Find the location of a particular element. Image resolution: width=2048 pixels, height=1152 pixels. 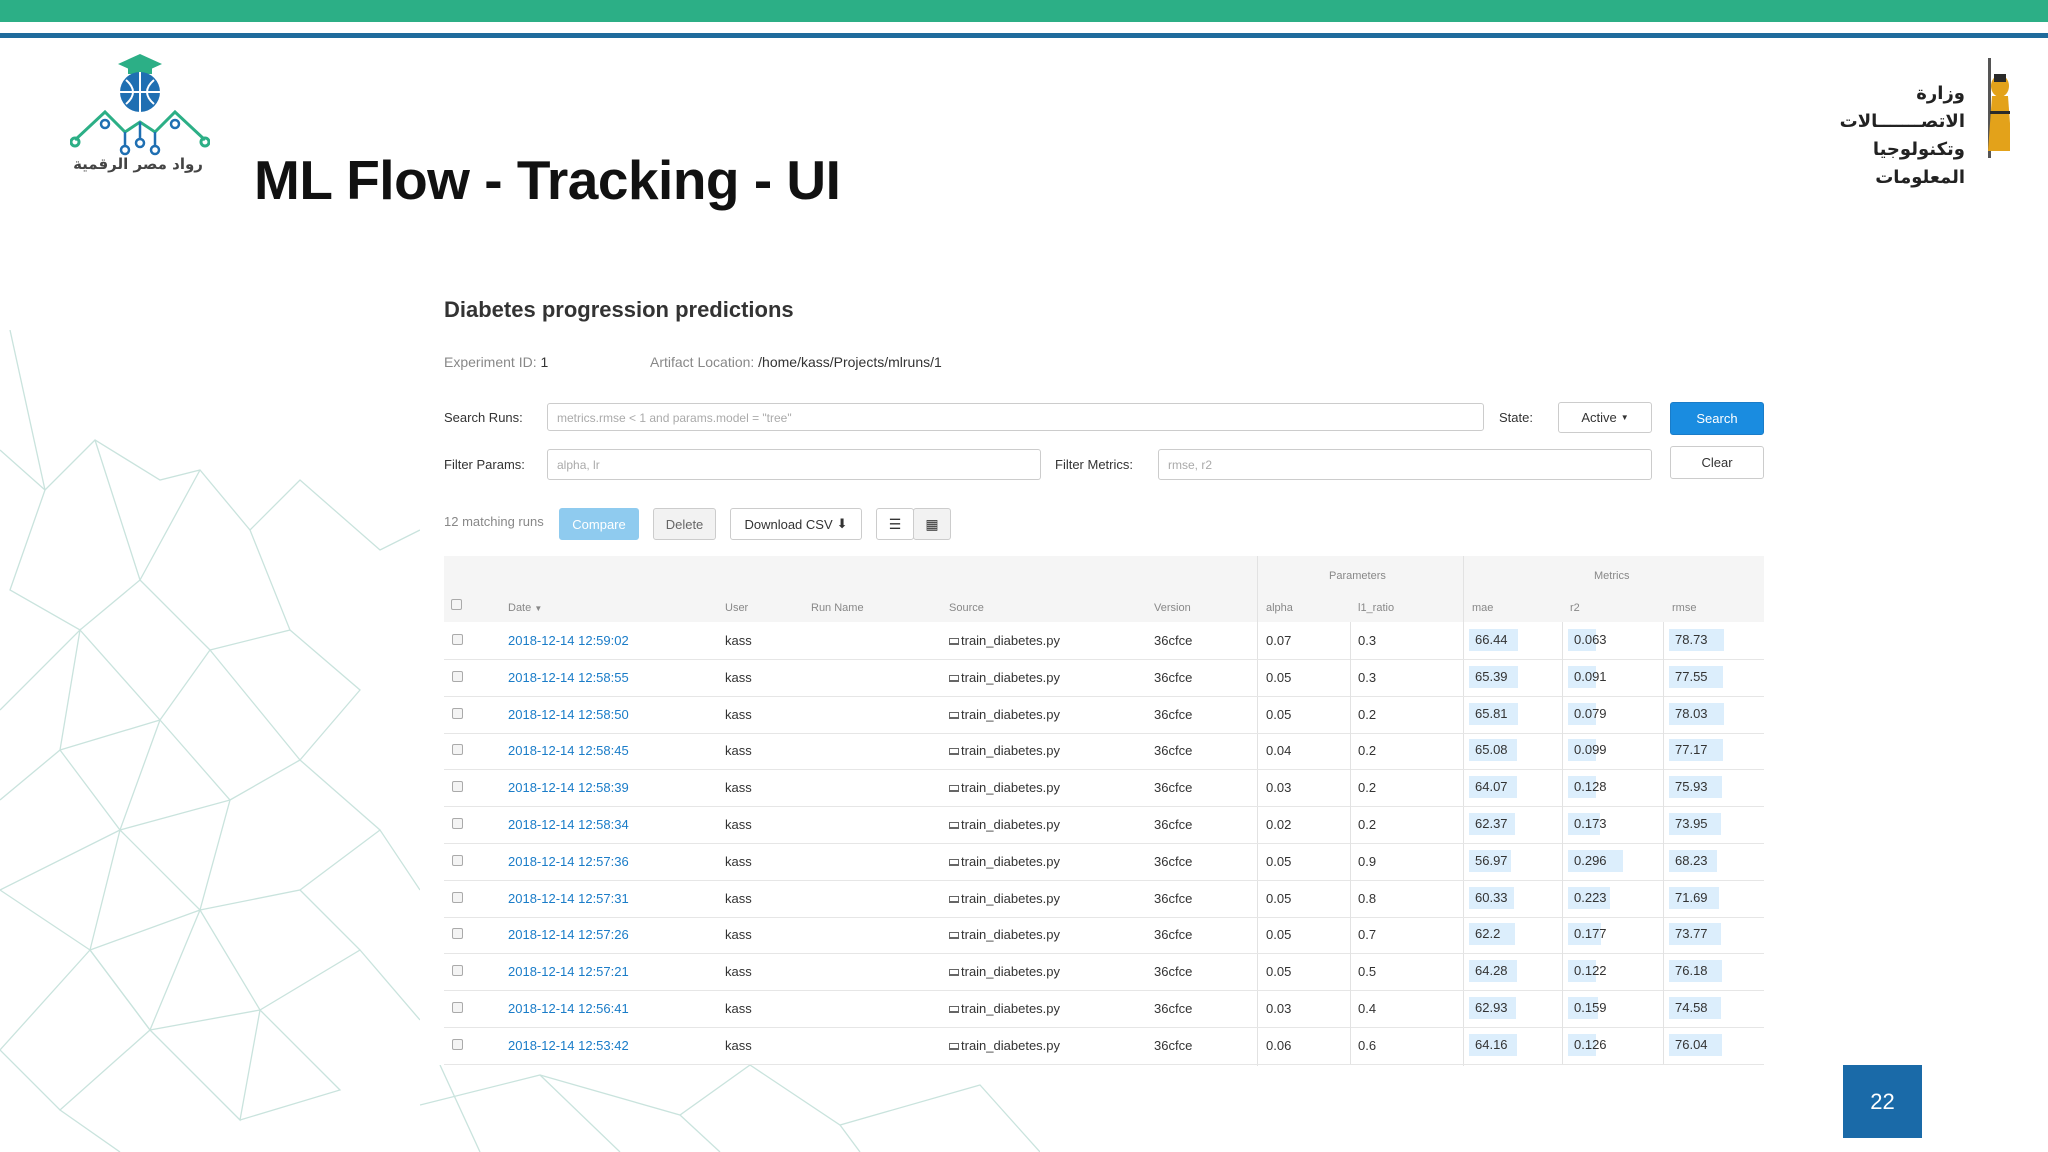

compare-button: Compare is located at coordinates (599, 524).